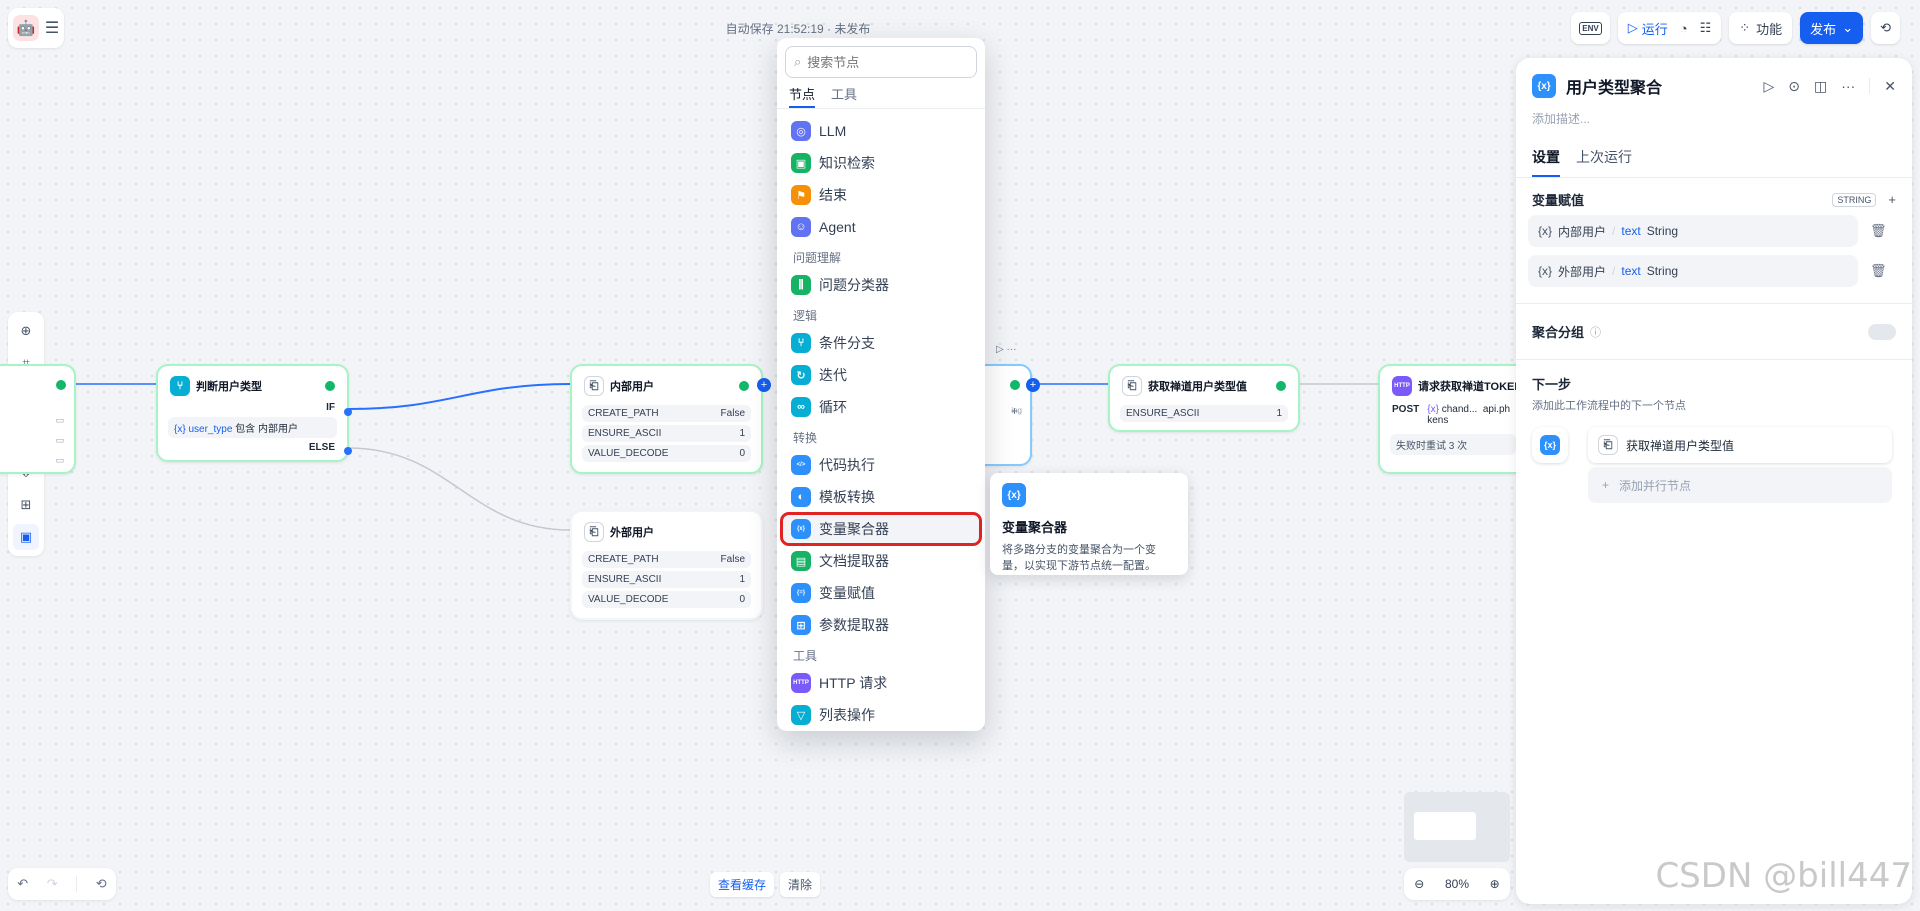 This screenshot has height=911, width=1920. What do you see at coordinates (854, 561) in the screenshot?
I see `node-option-label: 文档提取器` at bounding box center [854, 561].